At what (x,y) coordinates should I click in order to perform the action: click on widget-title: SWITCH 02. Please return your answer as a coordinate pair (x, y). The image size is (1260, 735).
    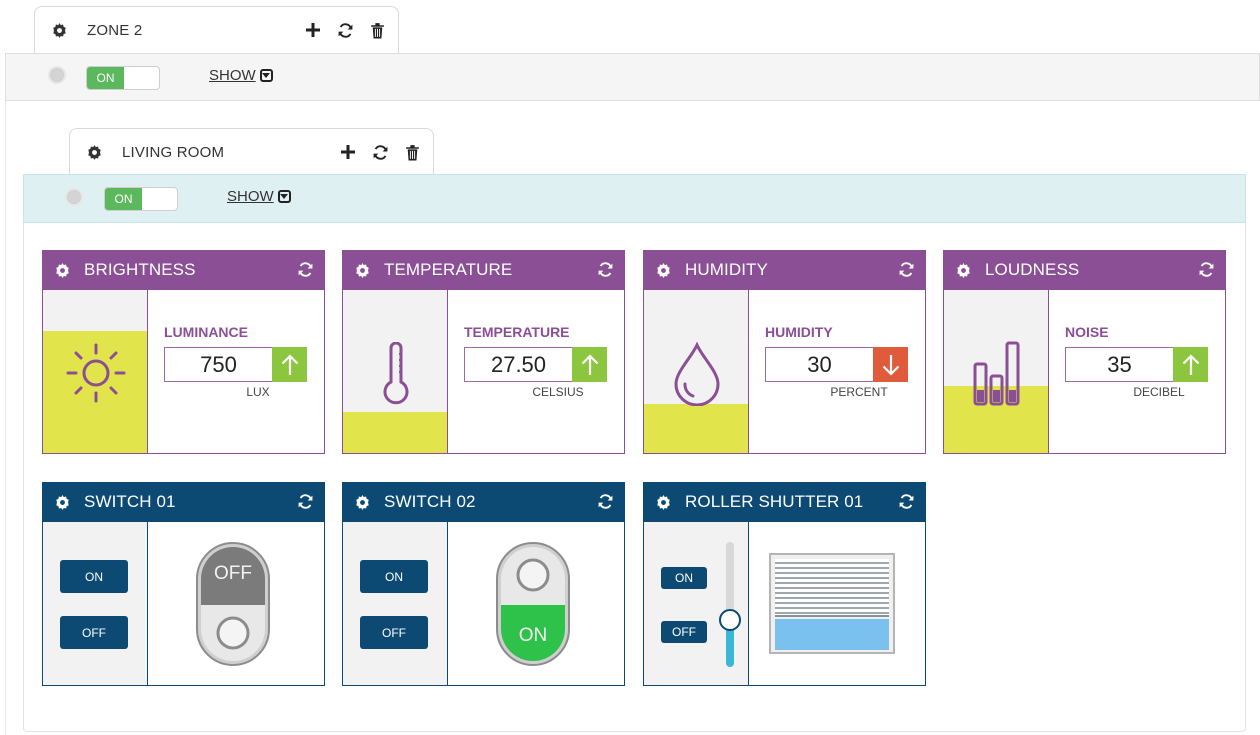
    Looking at the image, I should click on (430, 501).